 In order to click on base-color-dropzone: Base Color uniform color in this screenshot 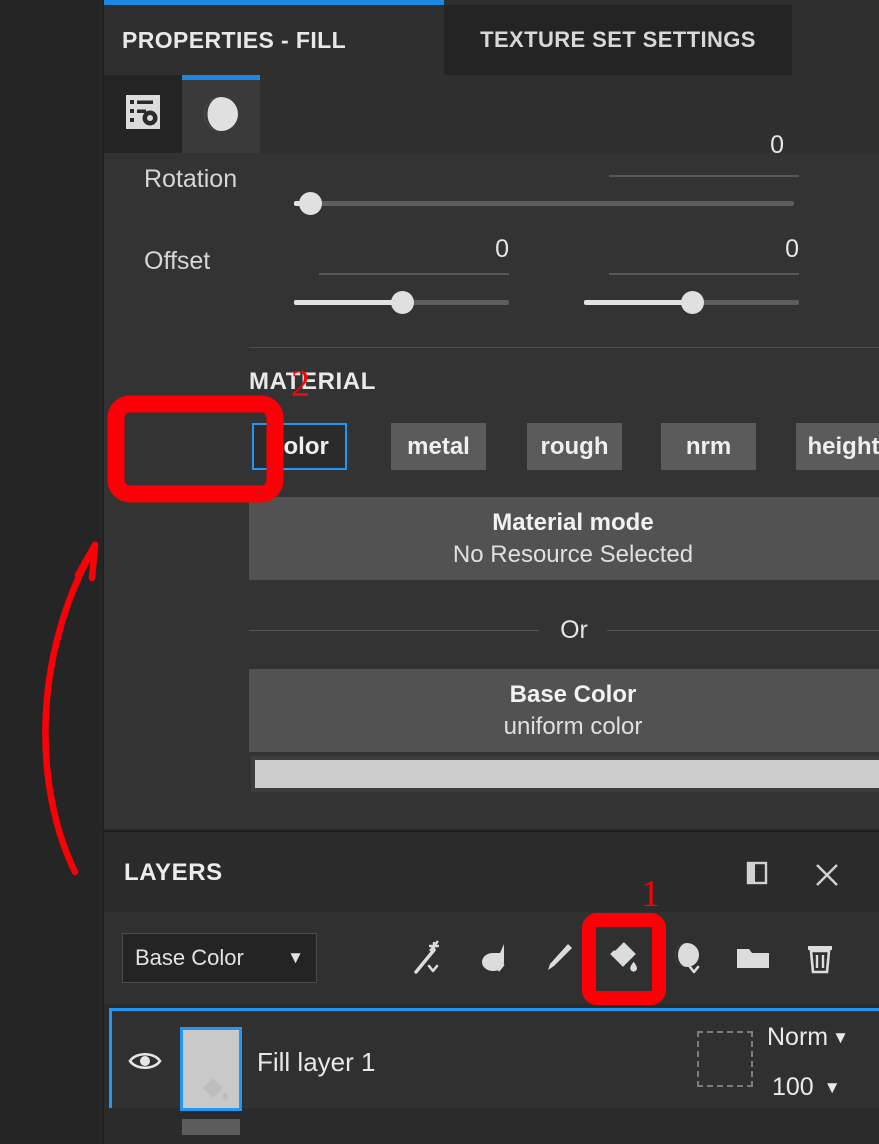, I will do `click(564, 710)`.